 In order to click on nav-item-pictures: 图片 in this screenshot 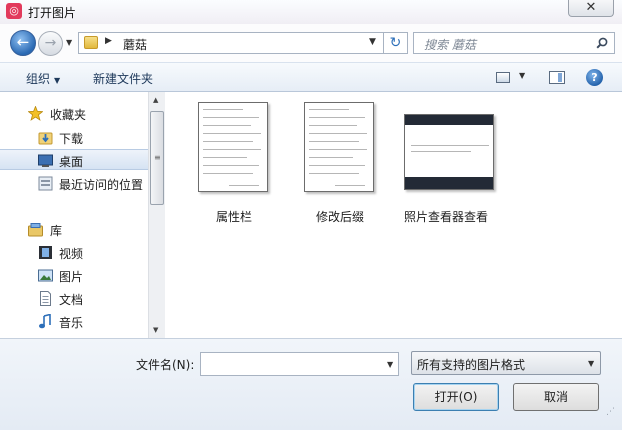, I will do `click(74, 275)`.